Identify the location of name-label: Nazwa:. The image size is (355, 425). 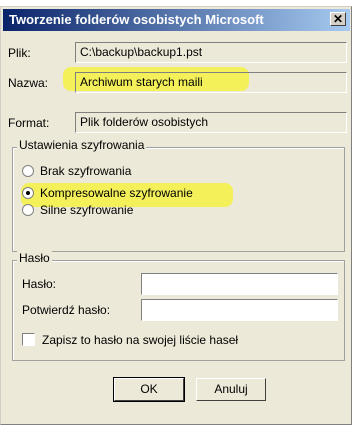
(28, 83).